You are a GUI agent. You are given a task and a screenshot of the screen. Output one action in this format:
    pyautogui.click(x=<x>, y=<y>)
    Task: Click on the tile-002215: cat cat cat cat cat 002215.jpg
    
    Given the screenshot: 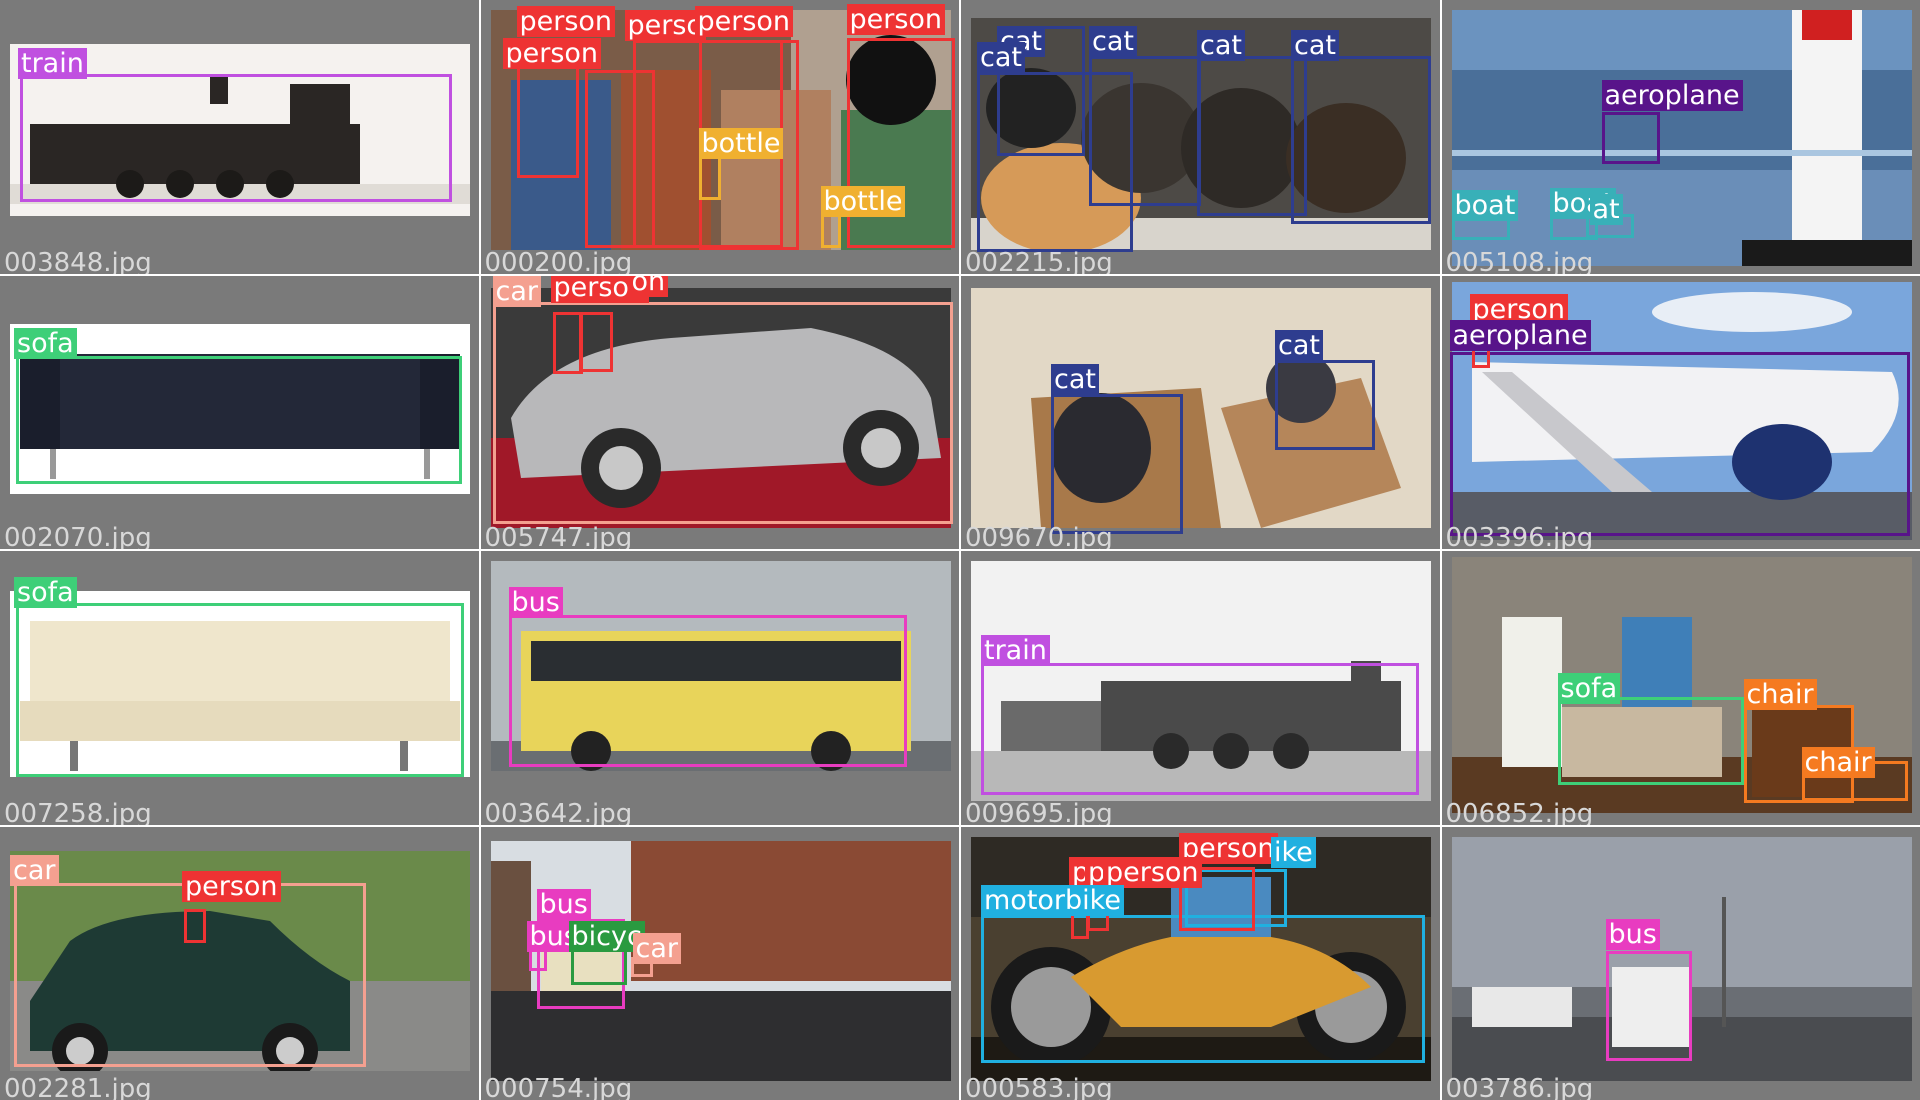 What is the action you would take?
    pyautogui.click(x=1200, y=137)
    